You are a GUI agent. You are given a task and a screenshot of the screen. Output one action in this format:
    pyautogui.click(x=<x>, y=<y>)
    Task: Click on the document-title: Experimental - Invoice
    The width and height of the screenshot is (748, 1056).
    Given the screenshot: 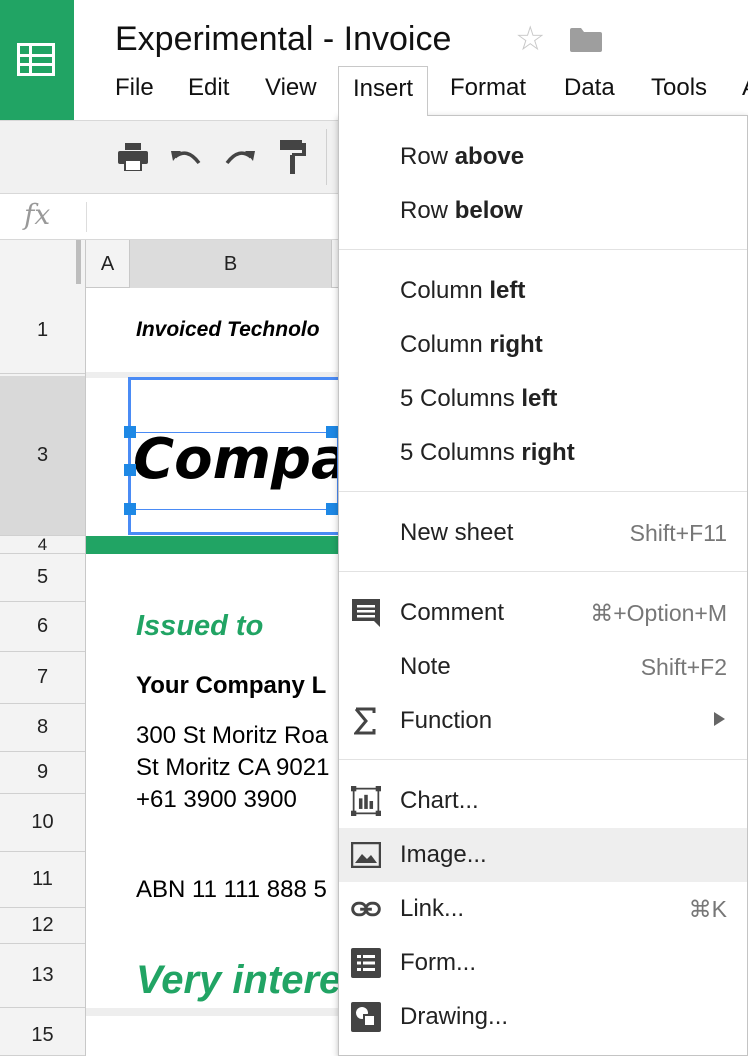 What is the action you would take?
    pyautogui.click(x=283, y=39)
    